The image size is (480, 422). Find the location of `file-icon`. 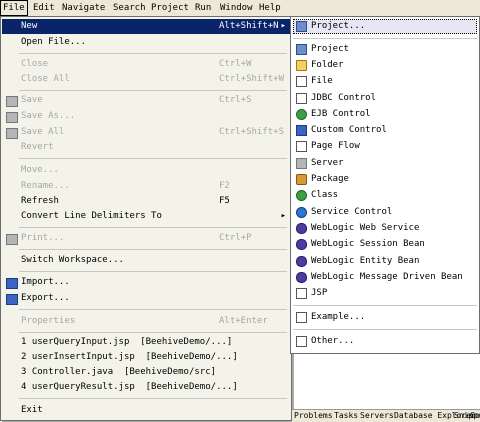

file-icon is located at coordinates (301, 81).